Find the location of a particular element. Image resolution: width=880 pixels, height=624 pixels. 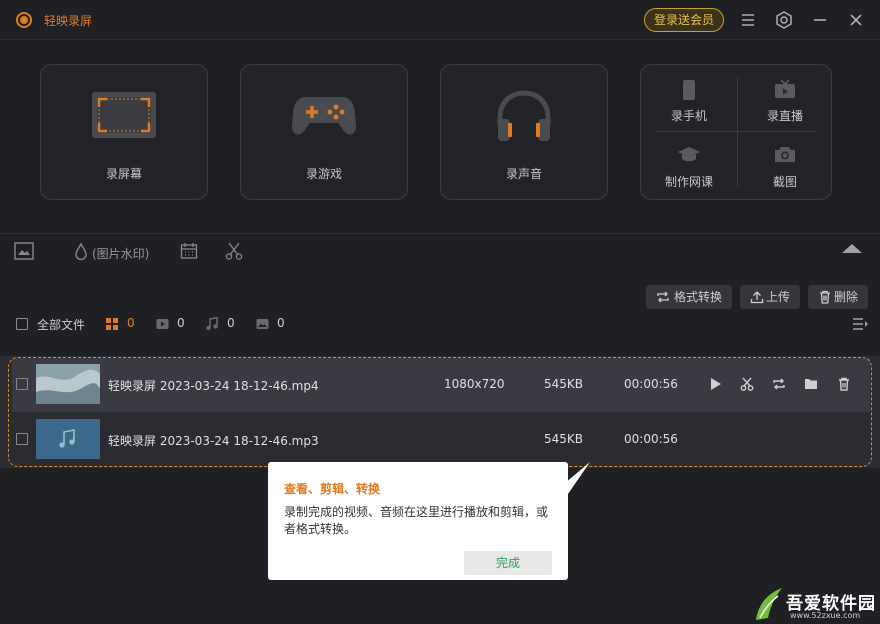

login-gift-button: 登录送会员 is located at coordinates (684, 20).